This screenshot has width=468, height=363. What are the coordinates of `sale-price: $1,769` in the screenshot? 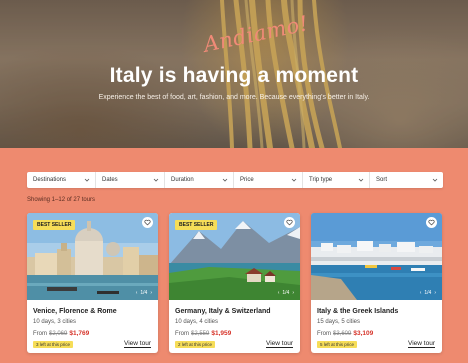 It's located at (79, 333).